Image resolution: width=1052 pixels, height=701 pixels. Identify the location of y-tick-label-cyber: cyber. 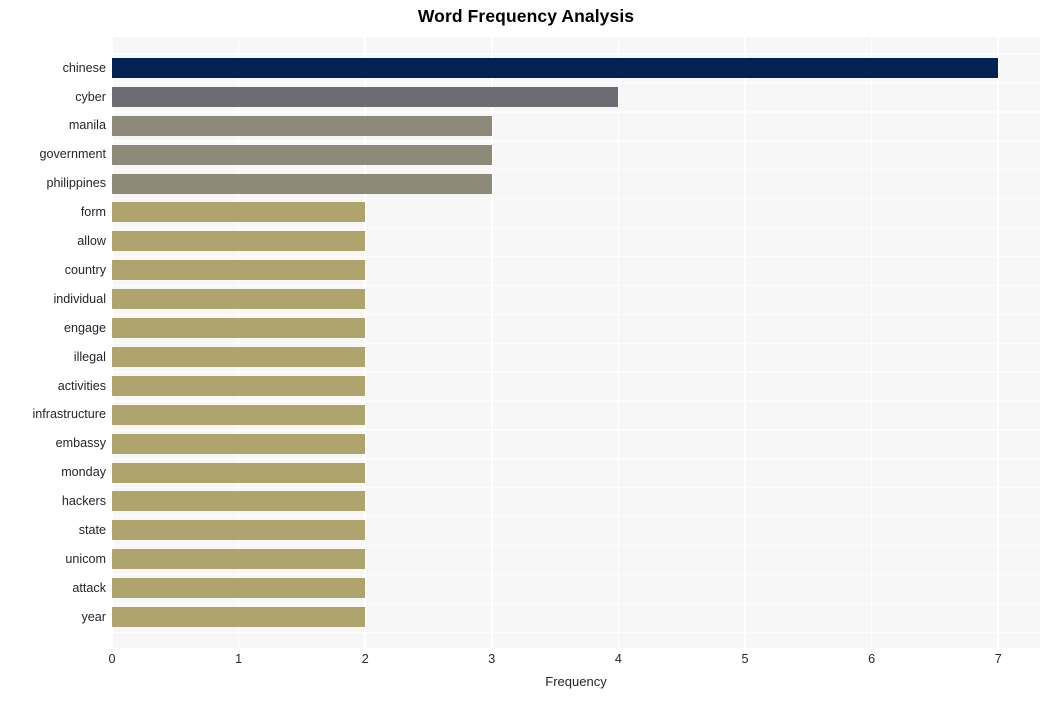
(90, 96).